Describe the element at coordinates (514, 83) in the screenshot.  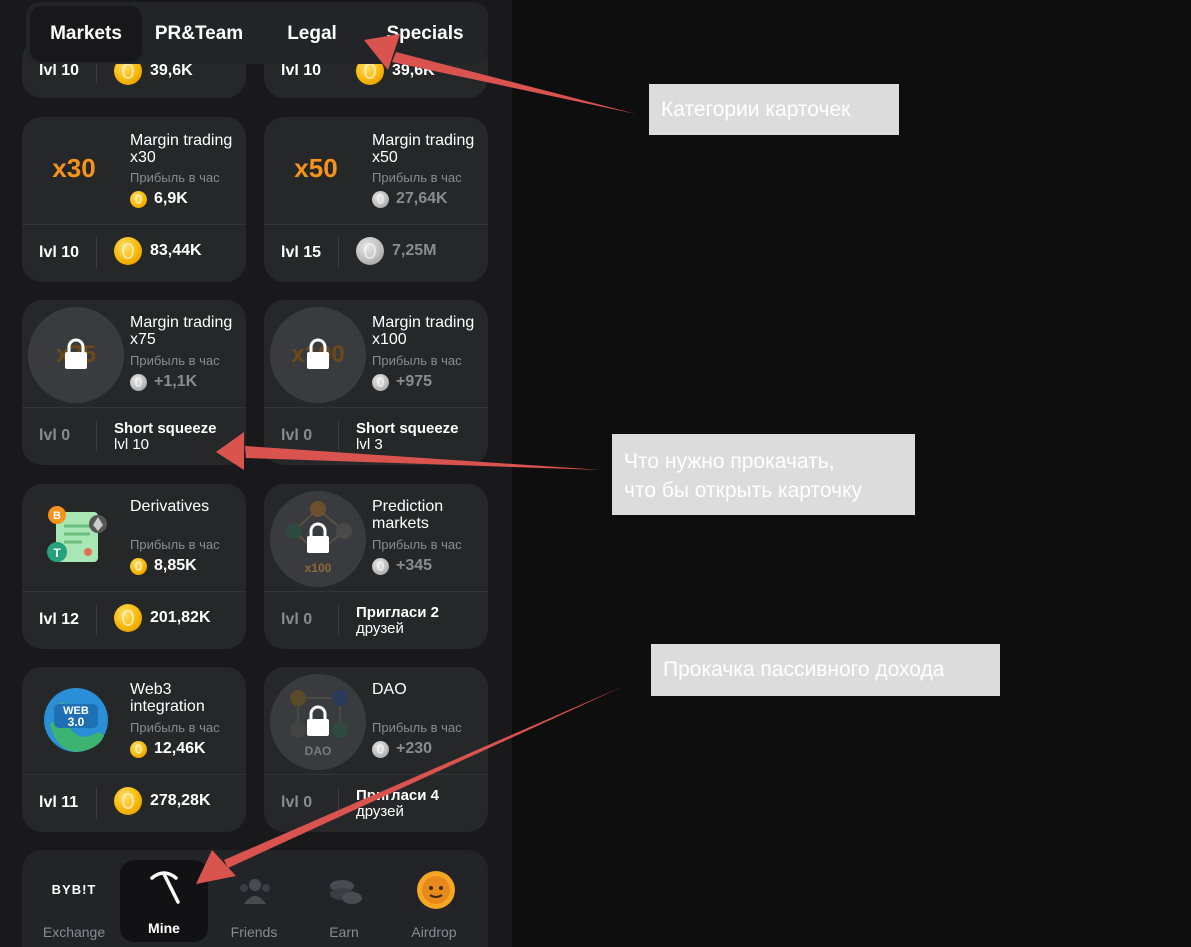
I see `arrow-categories` at that location.